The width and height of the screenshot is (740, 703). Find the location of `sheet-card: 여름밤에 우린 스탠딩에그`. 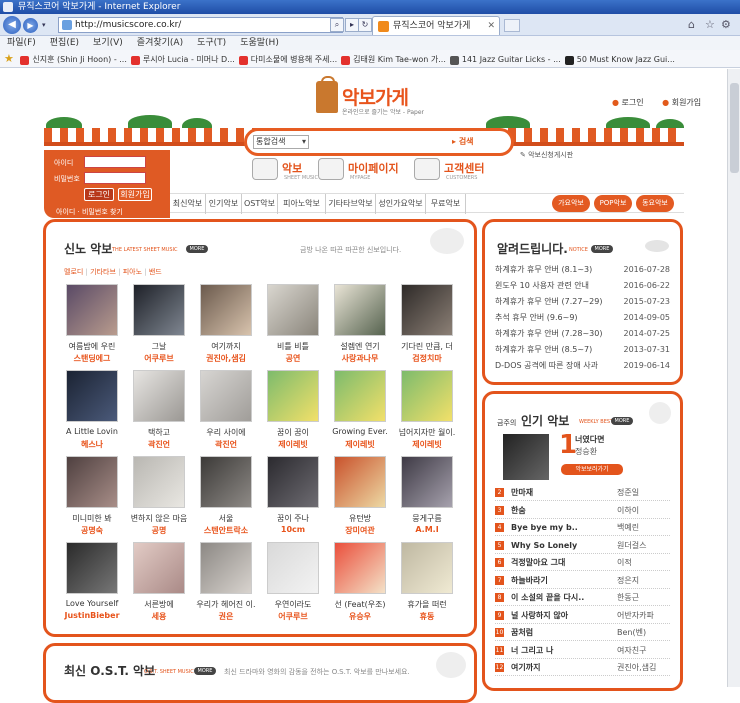

sheet-card: 여름밤에 우린 스탠딩에그 is located at coordinates (92, 327).